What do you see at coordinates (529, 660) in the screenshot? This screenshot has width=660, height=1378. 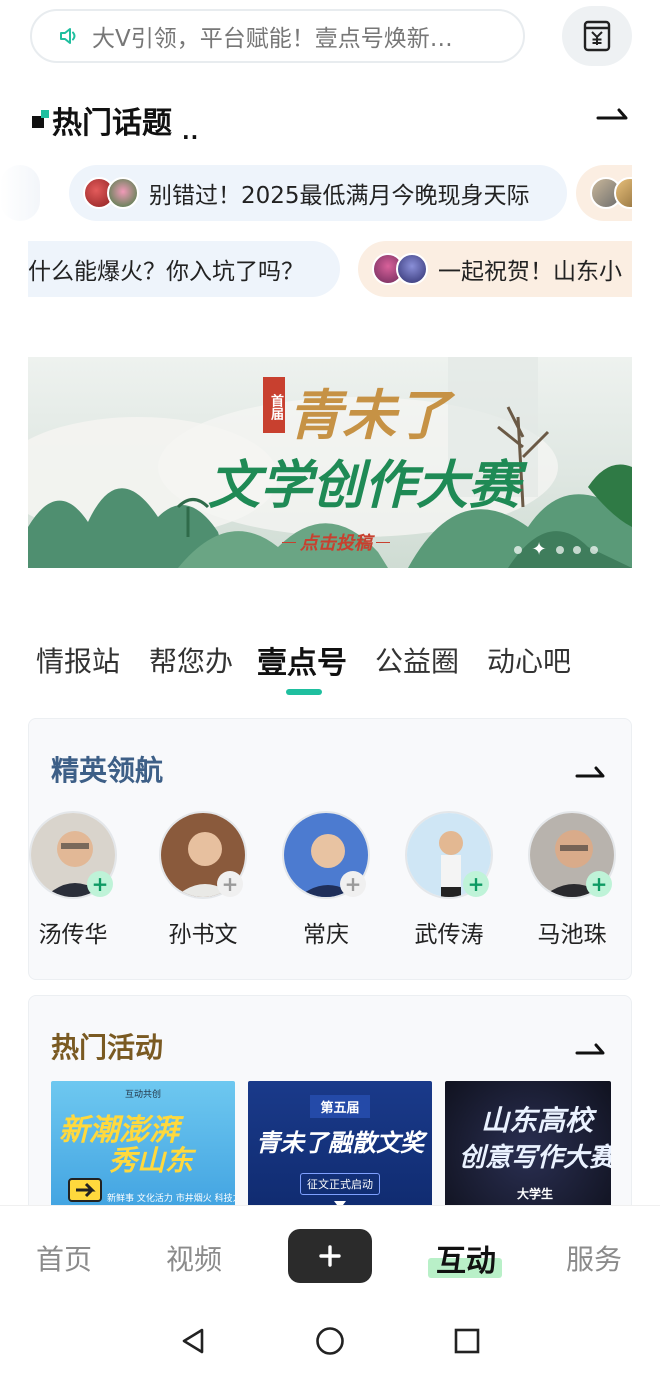 I see `tab-dongxinba: 动心吧` at bounding box center [529, 660].